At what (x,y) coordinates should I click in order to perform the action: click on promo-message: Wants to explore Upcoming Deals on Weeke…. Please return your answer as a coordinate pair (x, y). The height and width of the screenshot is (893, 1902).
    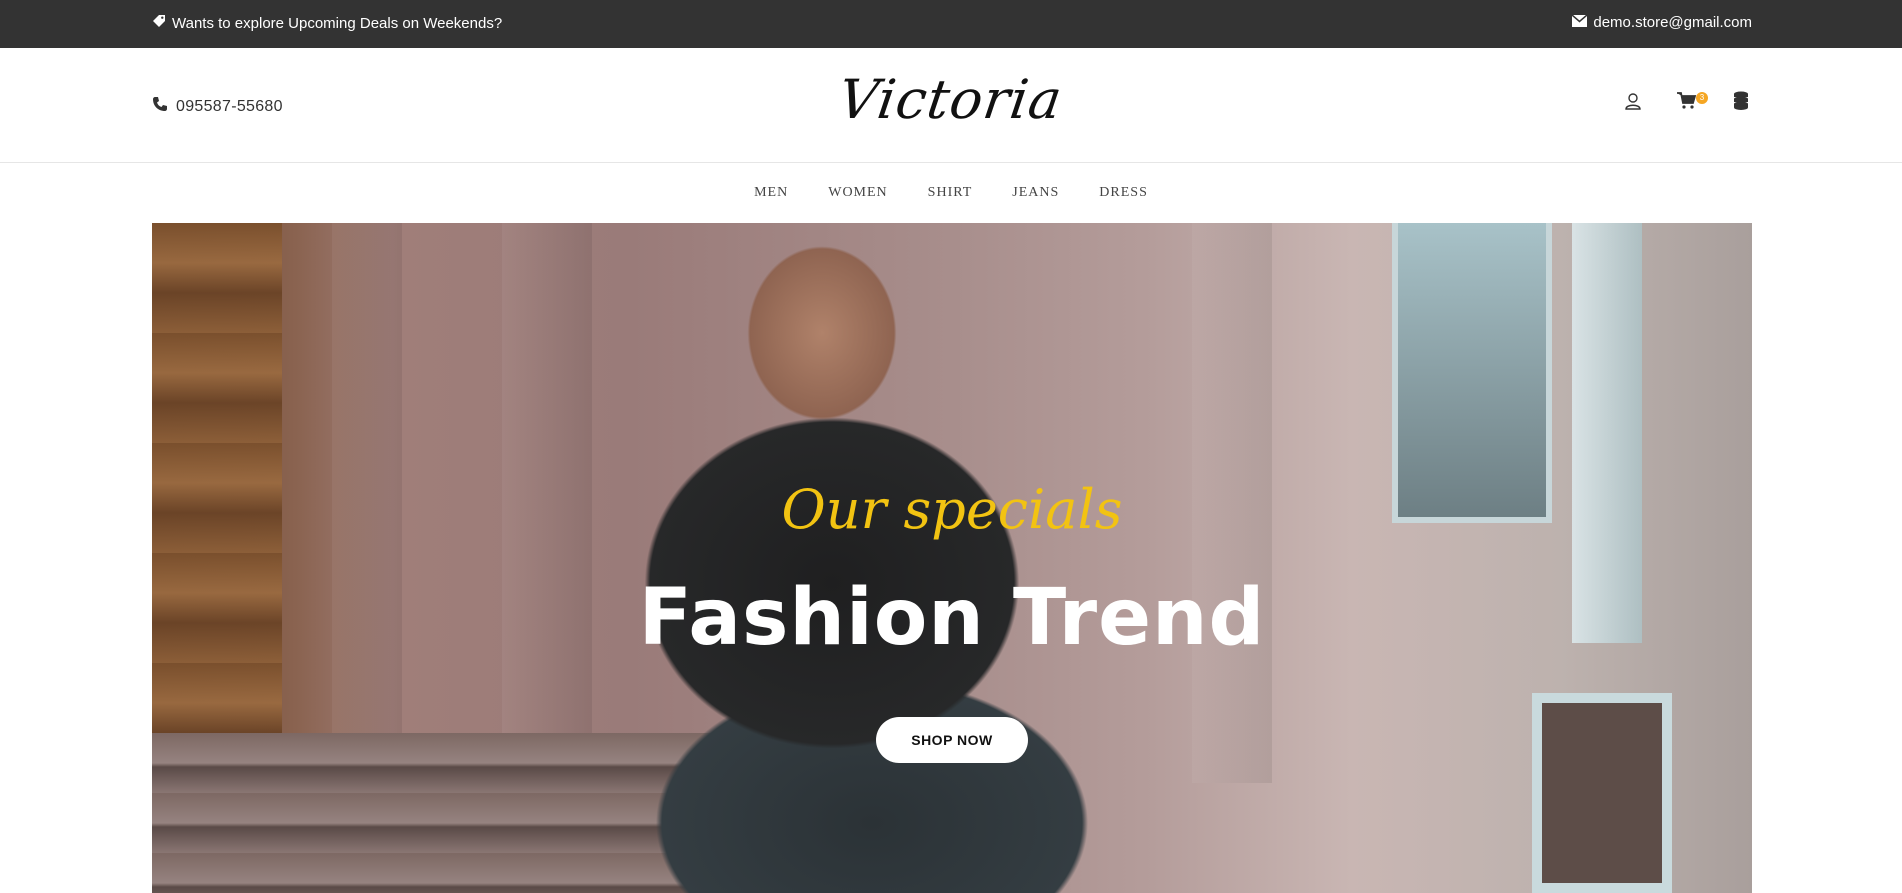
    Looking at the image, I should click on (327, 23).